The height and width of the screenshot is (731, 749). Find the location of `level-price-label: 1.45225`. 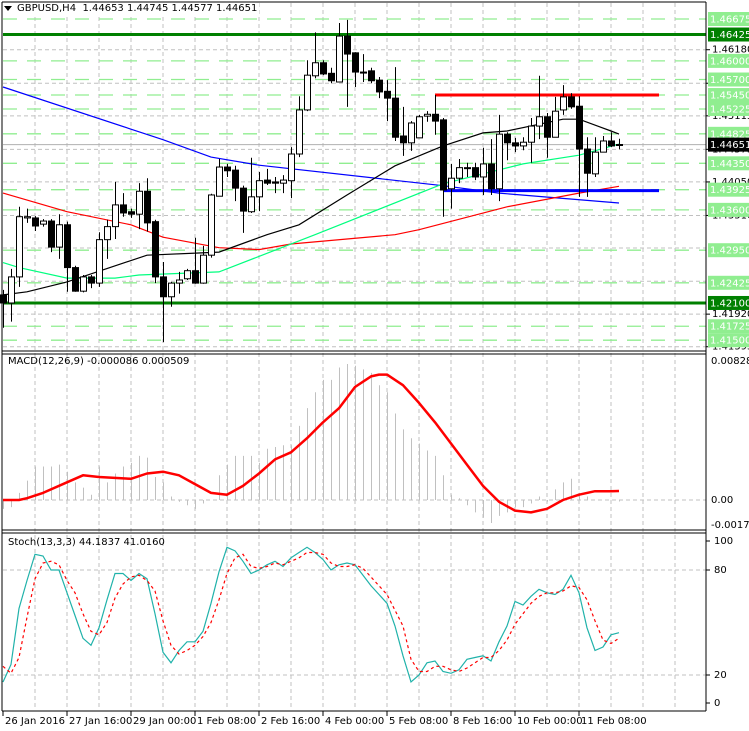

level-price-label: 1.45225 is located at coordinates (729, 110).